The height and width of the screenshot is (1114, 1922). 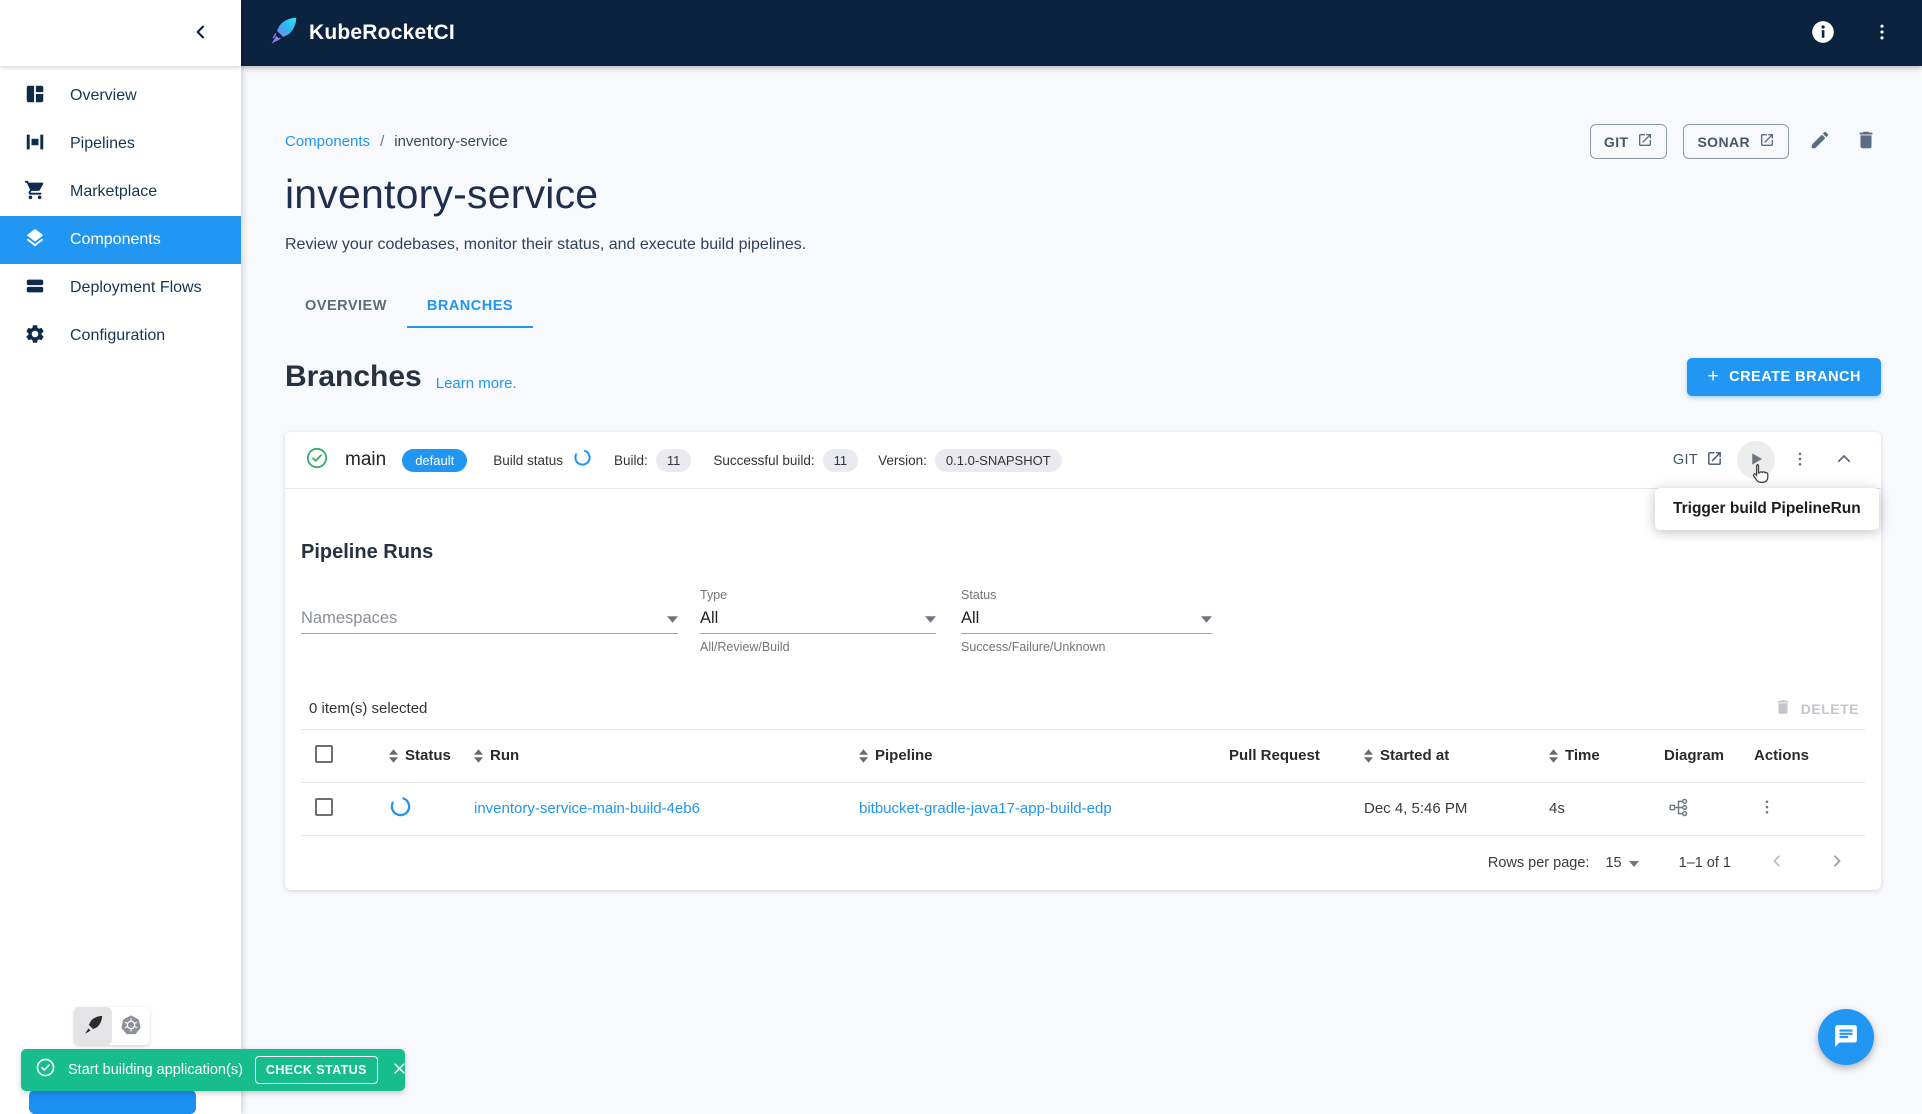 I want to click on kubernetes-view-toggle, so click(x=131, y=1026).